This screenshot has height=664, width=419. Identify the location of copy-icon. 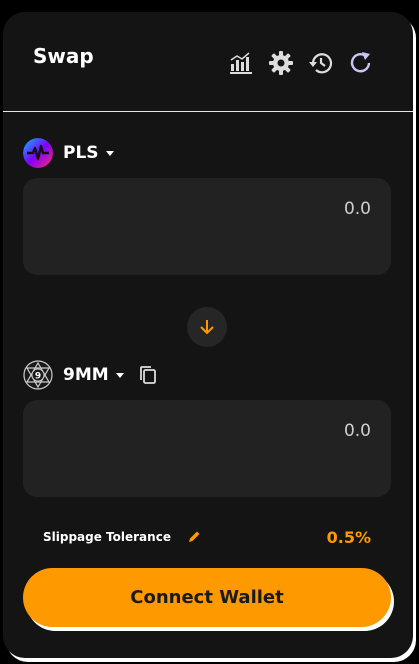
(148, 375).